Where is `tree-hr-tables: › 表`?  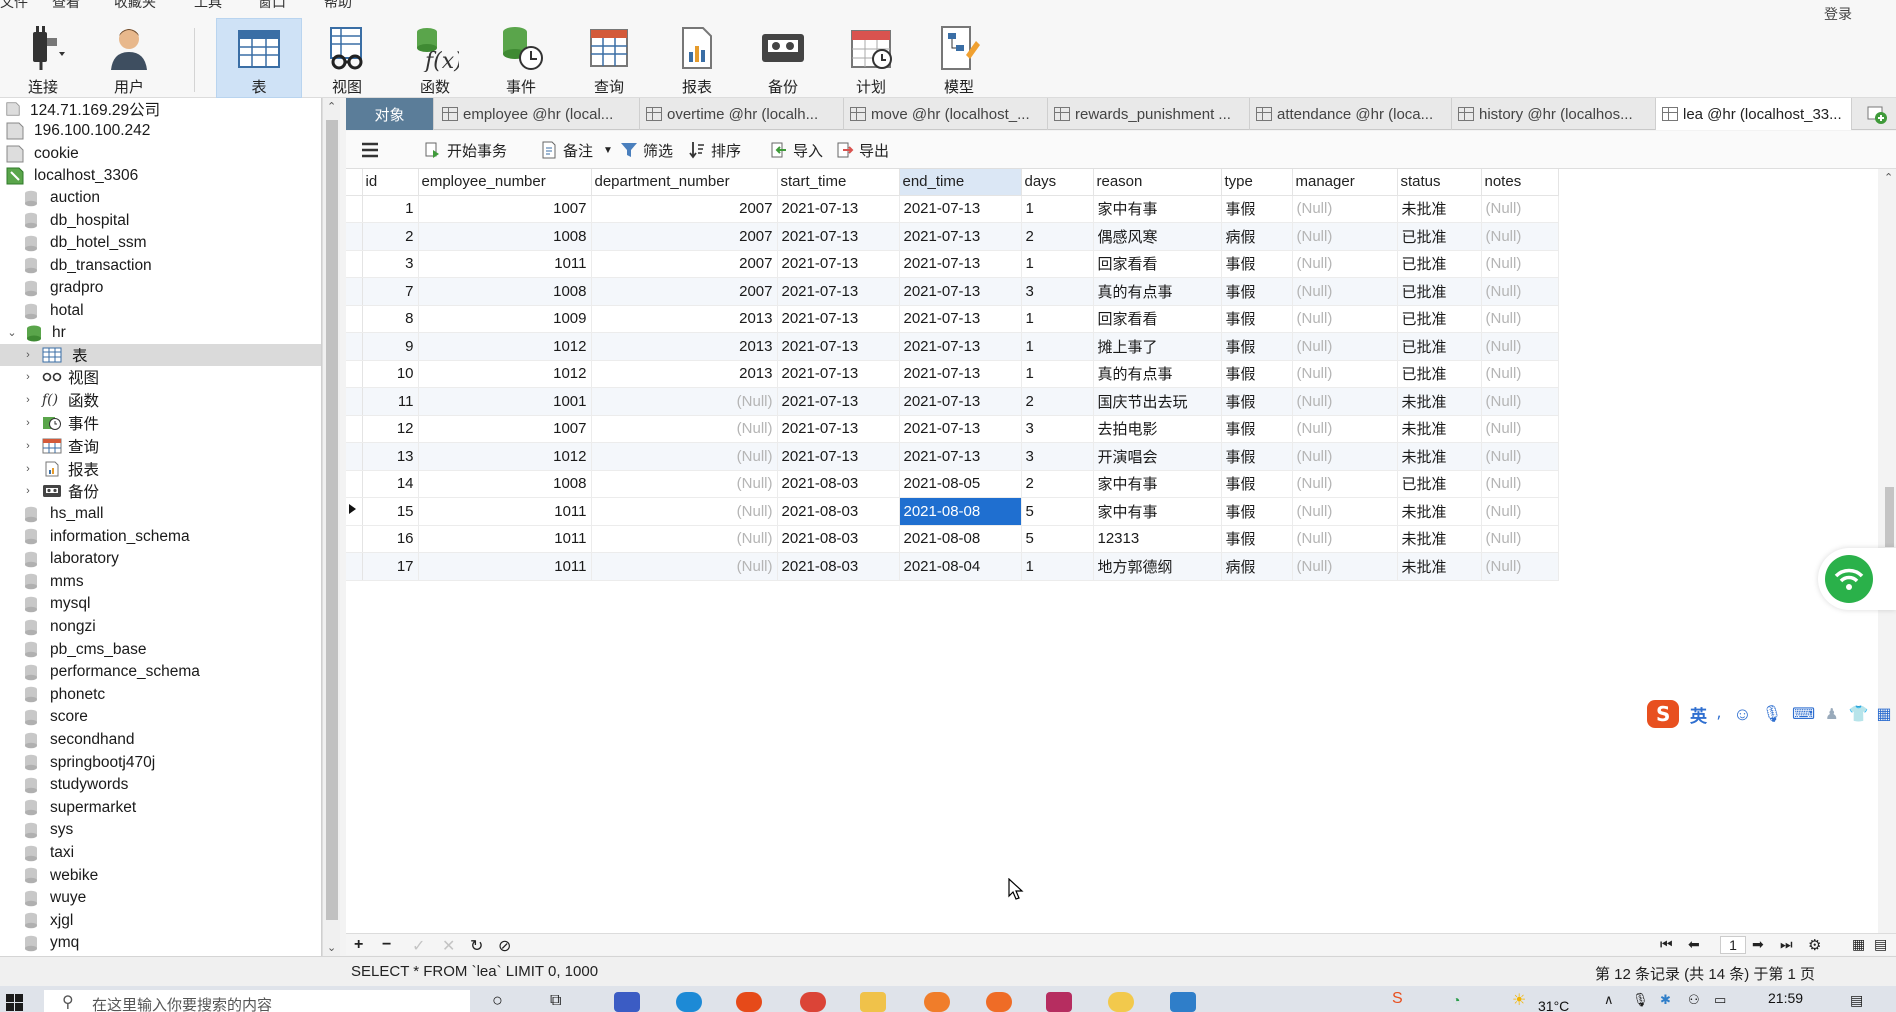
tree-hr-tables: › 表 is located at coordinates (160, 355).